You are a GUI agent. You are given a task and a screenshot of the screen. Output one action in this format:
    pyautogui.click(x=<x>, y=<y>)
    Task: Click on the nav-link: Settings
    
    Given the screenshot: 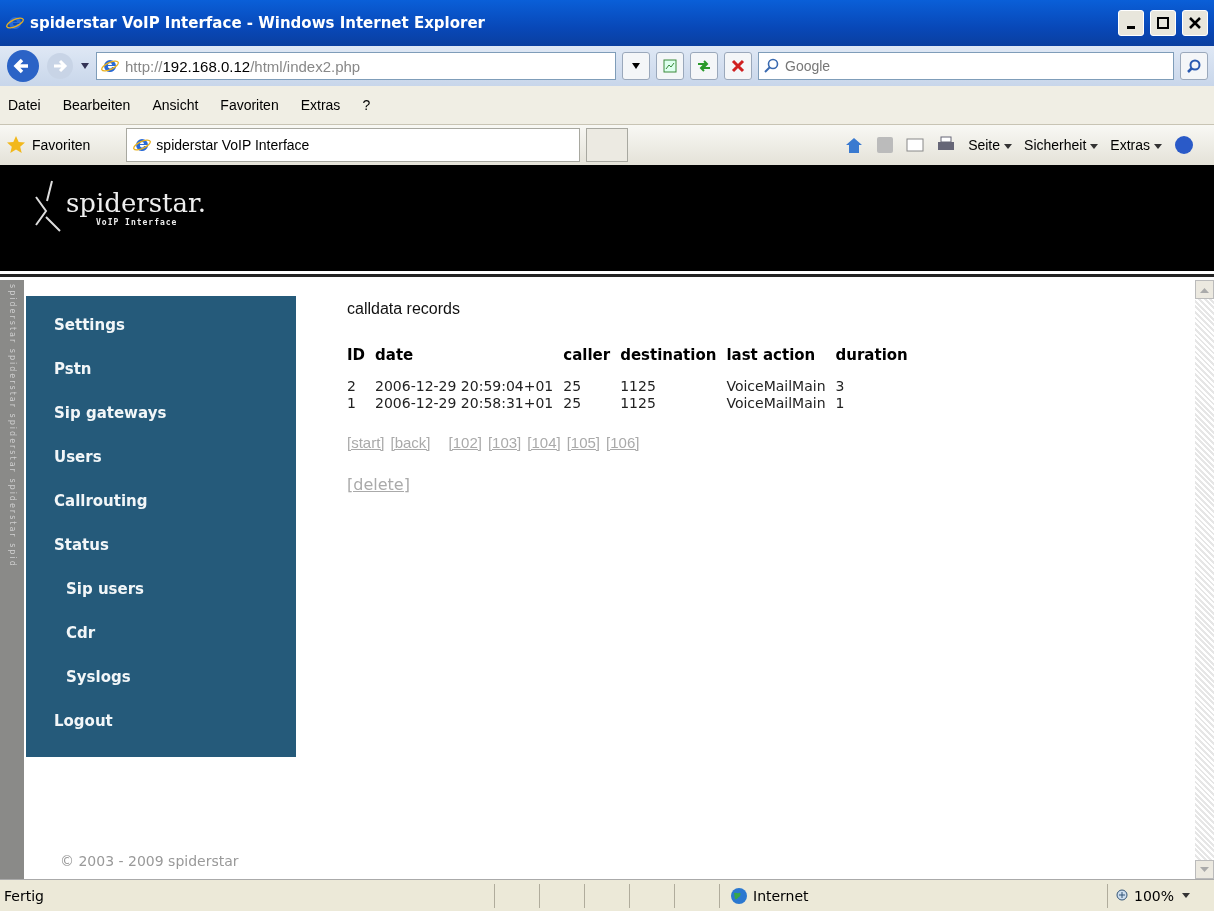 What is the action you would take?
    pyautogui.click(x=175, y=338)
    